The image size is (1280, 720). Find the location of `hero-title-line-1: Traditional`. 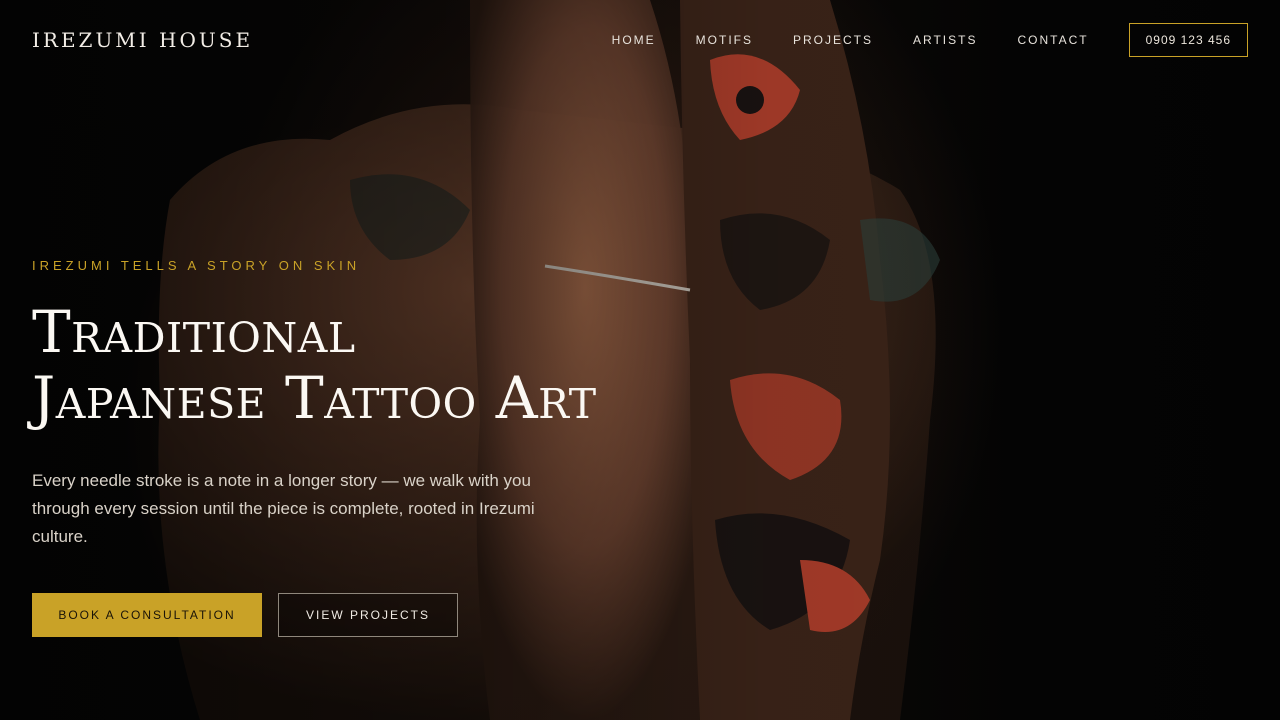

hero-title-line-1: Traditional is located at coordinates (194, 332).